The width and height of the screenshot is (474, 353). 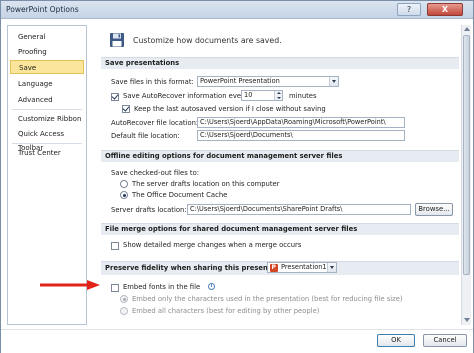 I want to click on nav-item-quick-access-toolbar: Quick Access Toolbar, so click(x=47, y=139).